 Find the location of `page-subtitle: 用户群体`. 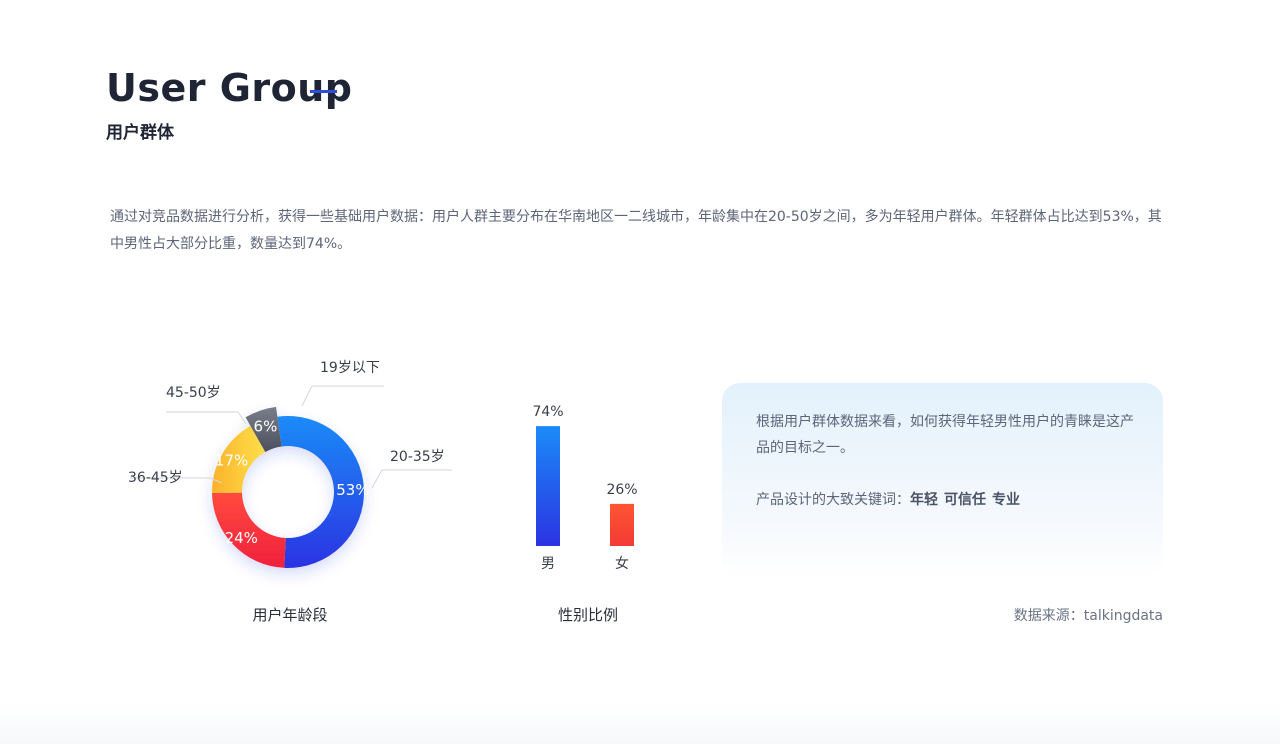

page-subtitle: 用户群体 is located at coordinates (140, 133).